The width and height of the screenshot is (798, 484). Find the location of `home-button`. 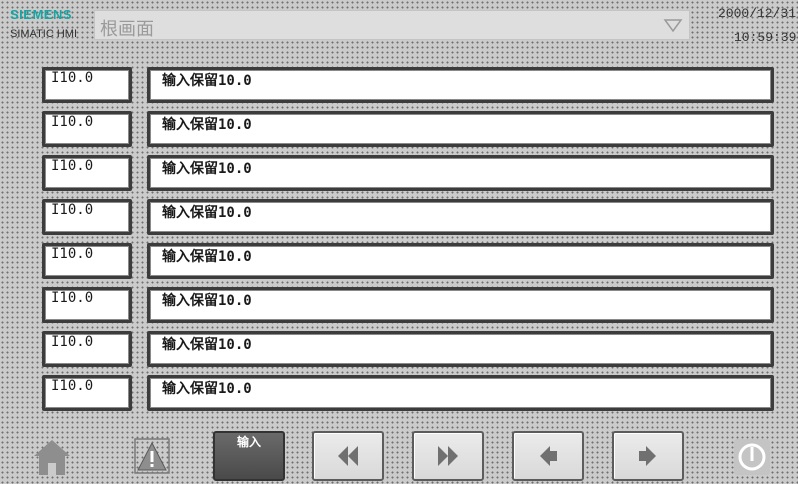

home-button is located at coordinates (52, 456).